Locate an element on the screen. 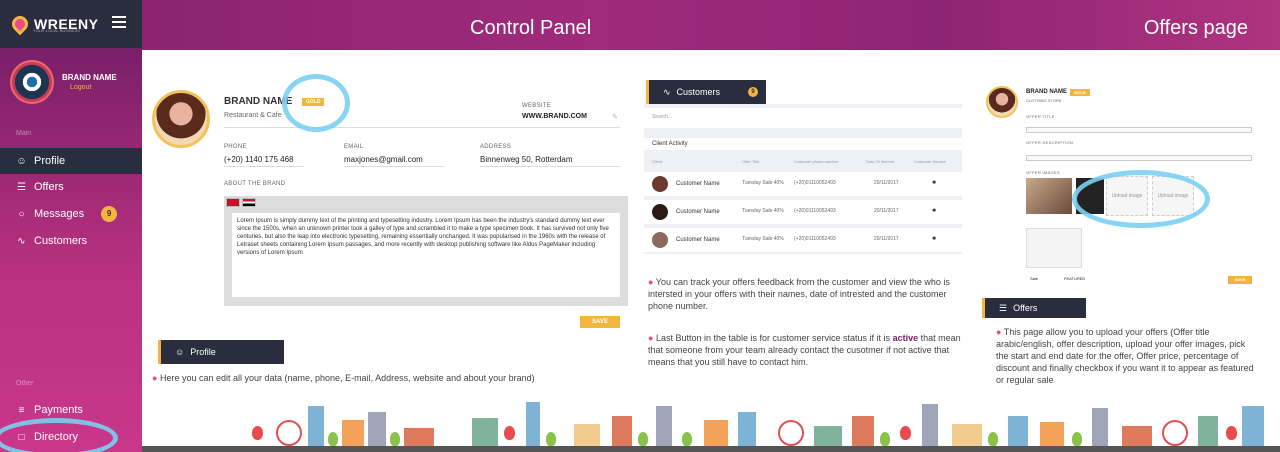 This screenshot has width=1280, height=452. header: Control Panel Offers page is located at coordinates (711, 25).